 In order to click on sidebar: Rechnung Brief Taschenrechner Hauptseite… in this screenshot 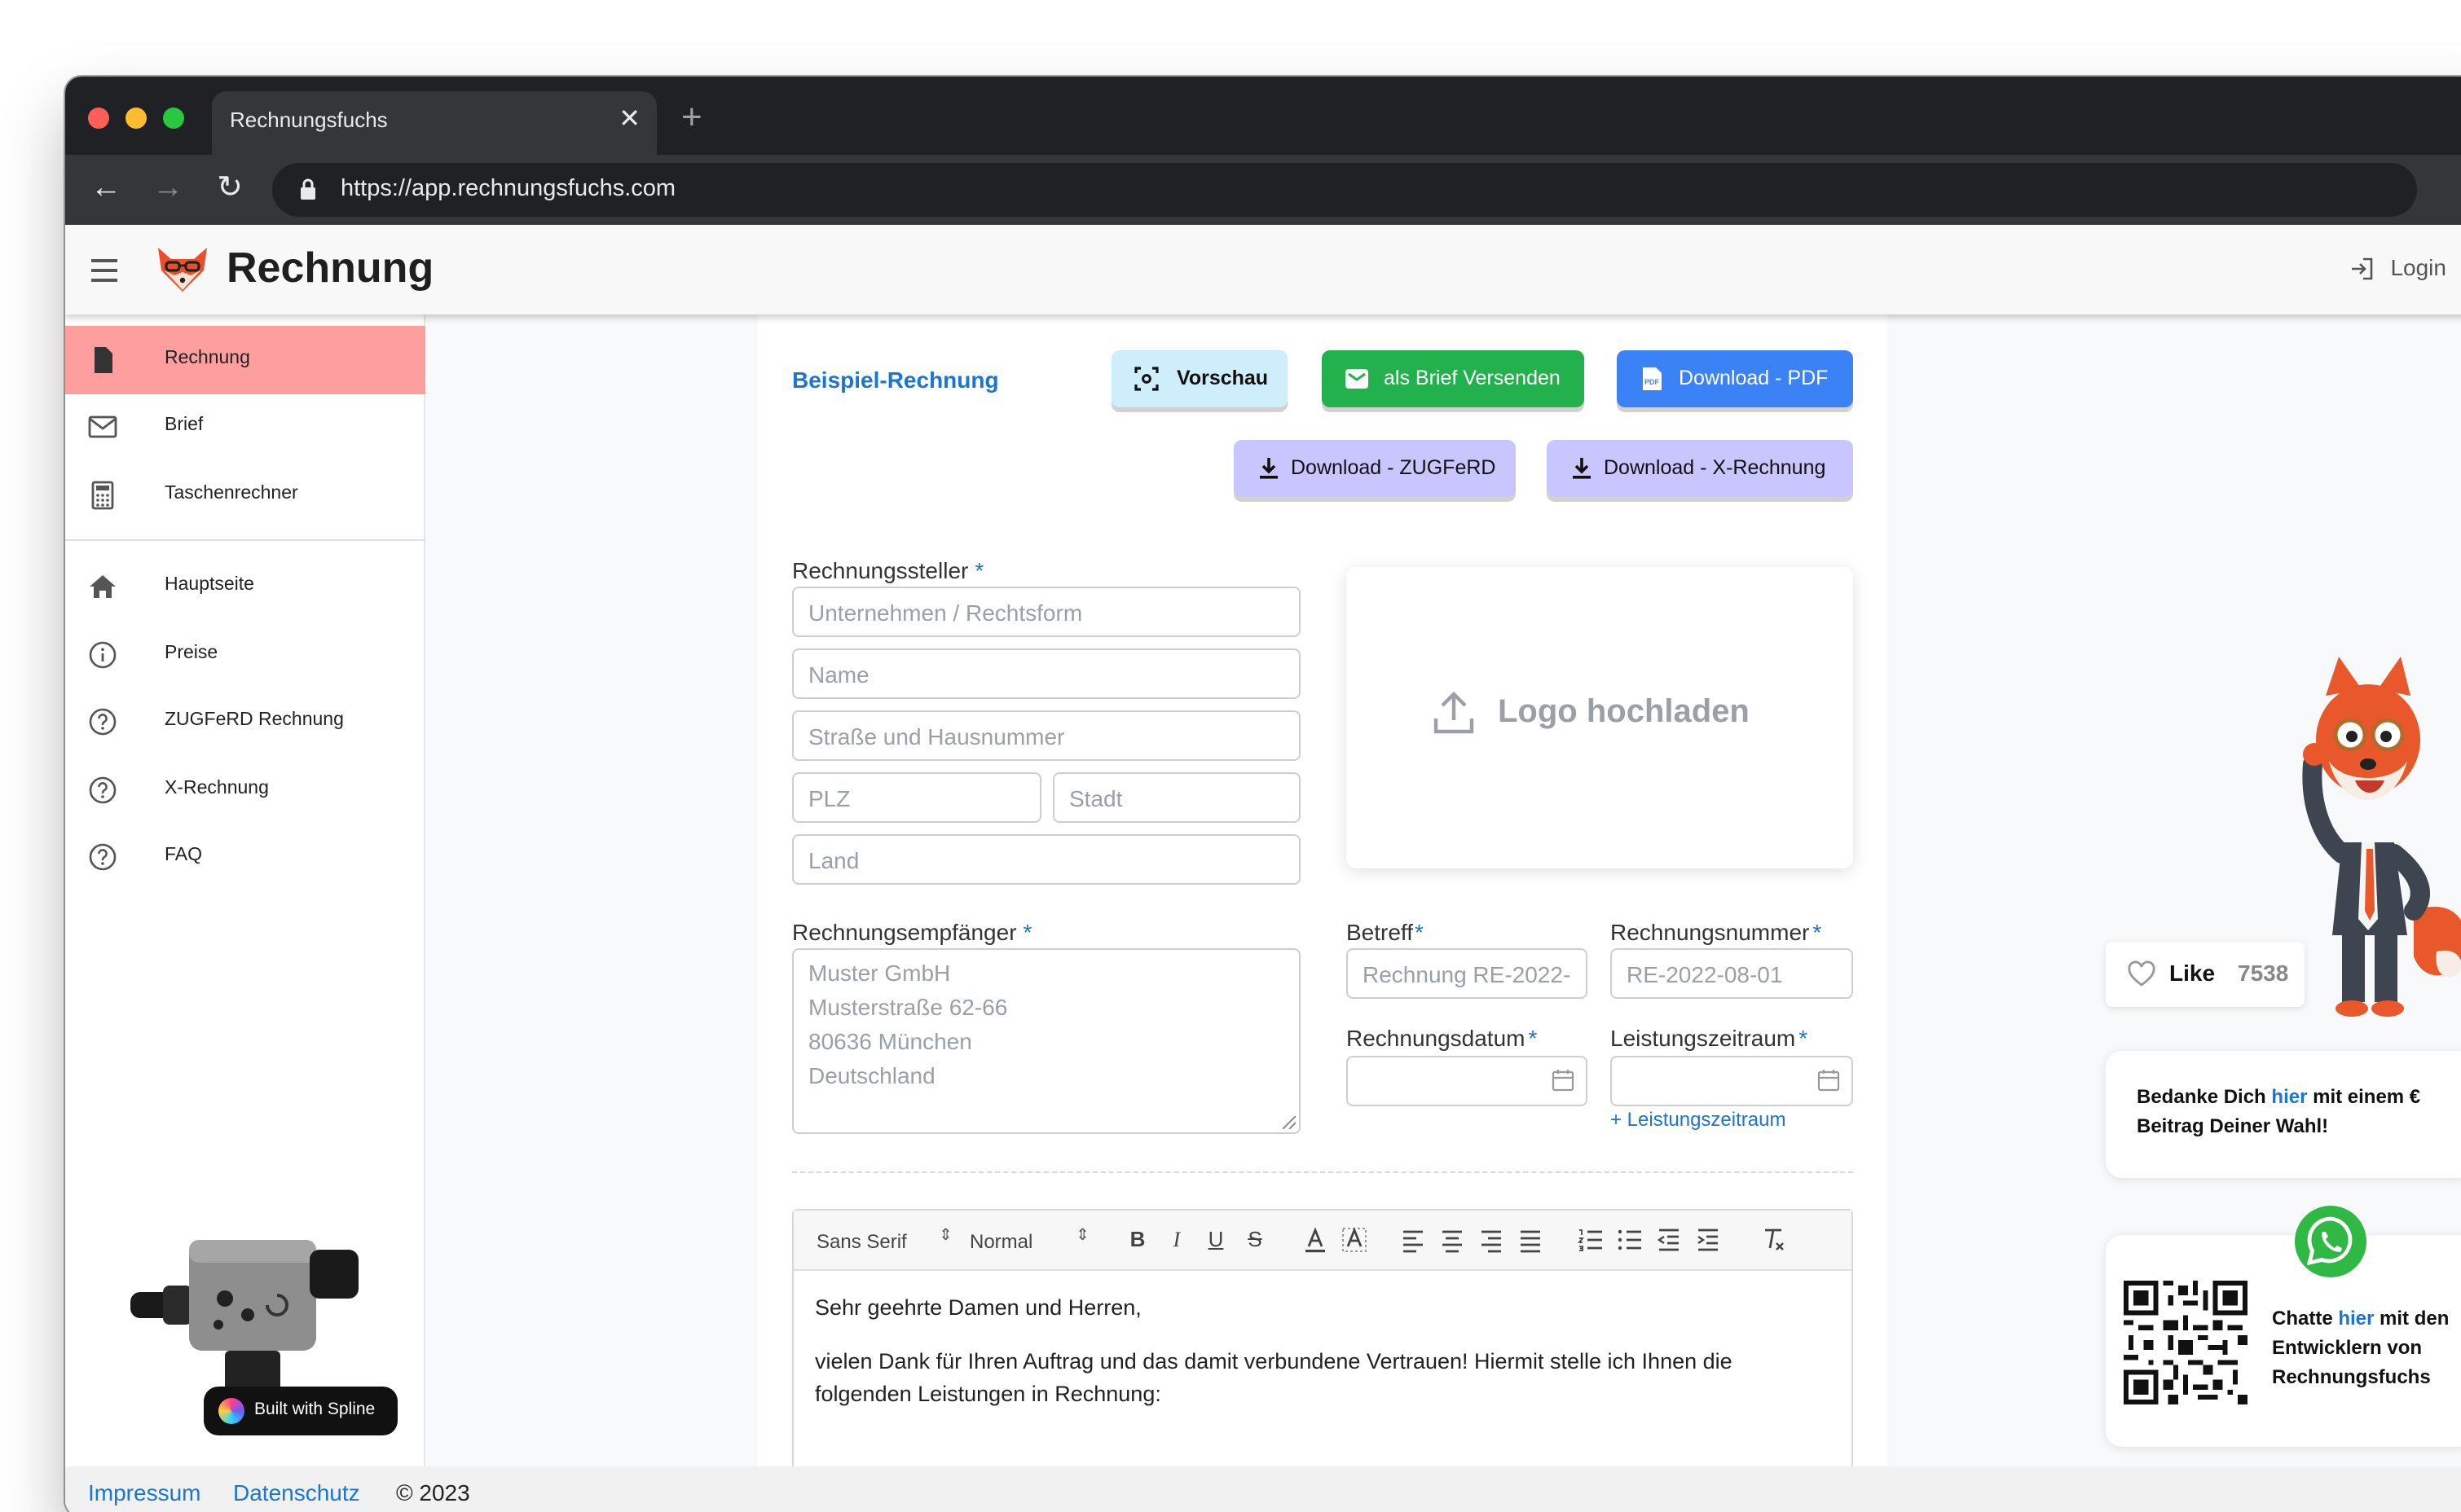, I will do `click(245, 890)`.